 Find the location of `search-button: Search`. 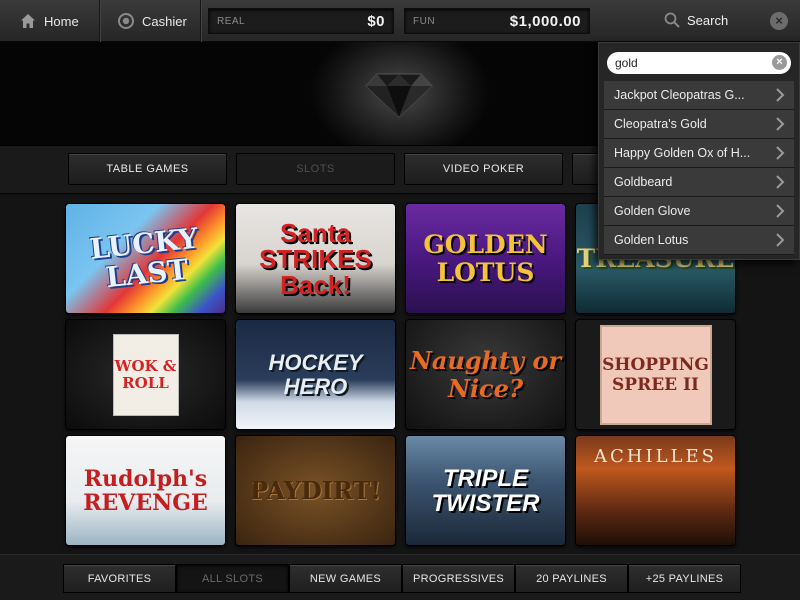

search-button: Search is located at coordinates (696, 20).